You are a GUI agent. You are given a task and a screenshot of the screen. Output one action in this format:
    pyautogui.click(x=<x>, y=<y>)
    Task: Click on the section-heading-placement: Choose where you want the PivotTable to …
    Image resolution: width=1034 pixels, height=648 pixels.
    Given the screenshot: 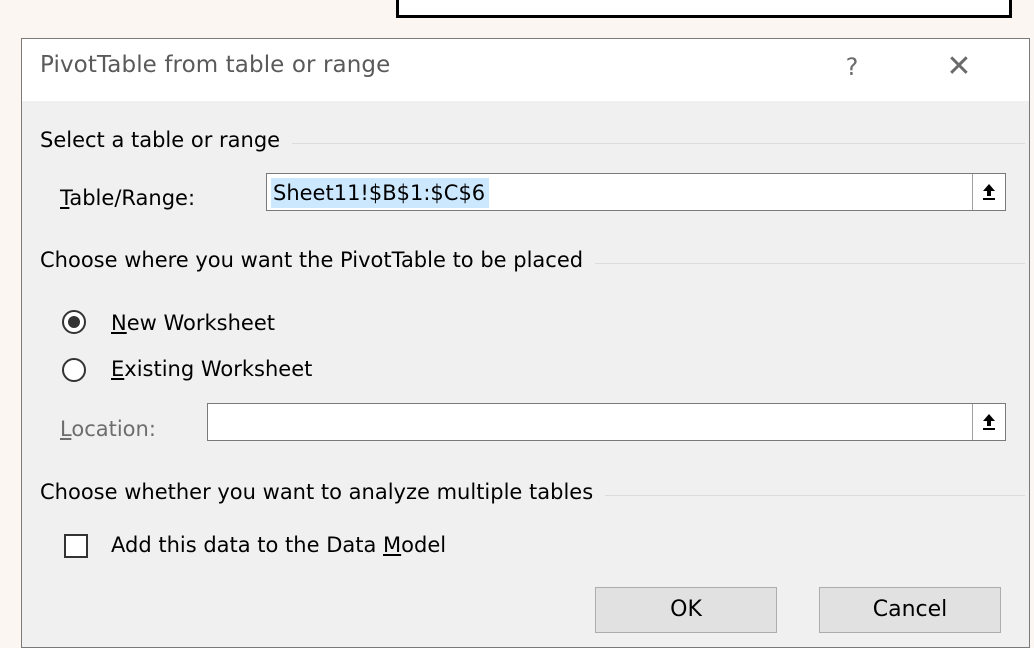 What is the action you would take?
    pyautogui.click(x=318, y=260)
    